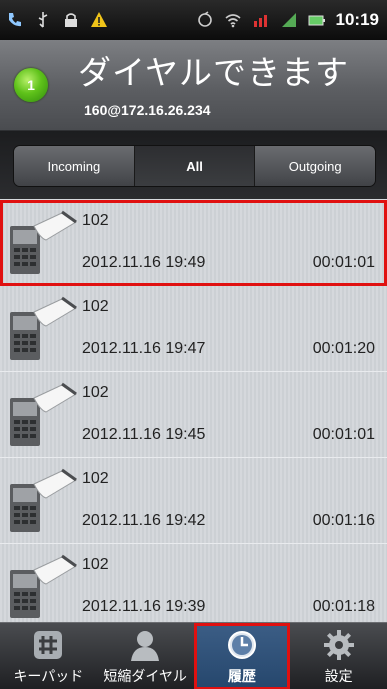  What do you see at coordinates (144, 520) in the screenshot?
I see `call-datetime: 2012.11.16 19:42` at bounding box center [144, 520].